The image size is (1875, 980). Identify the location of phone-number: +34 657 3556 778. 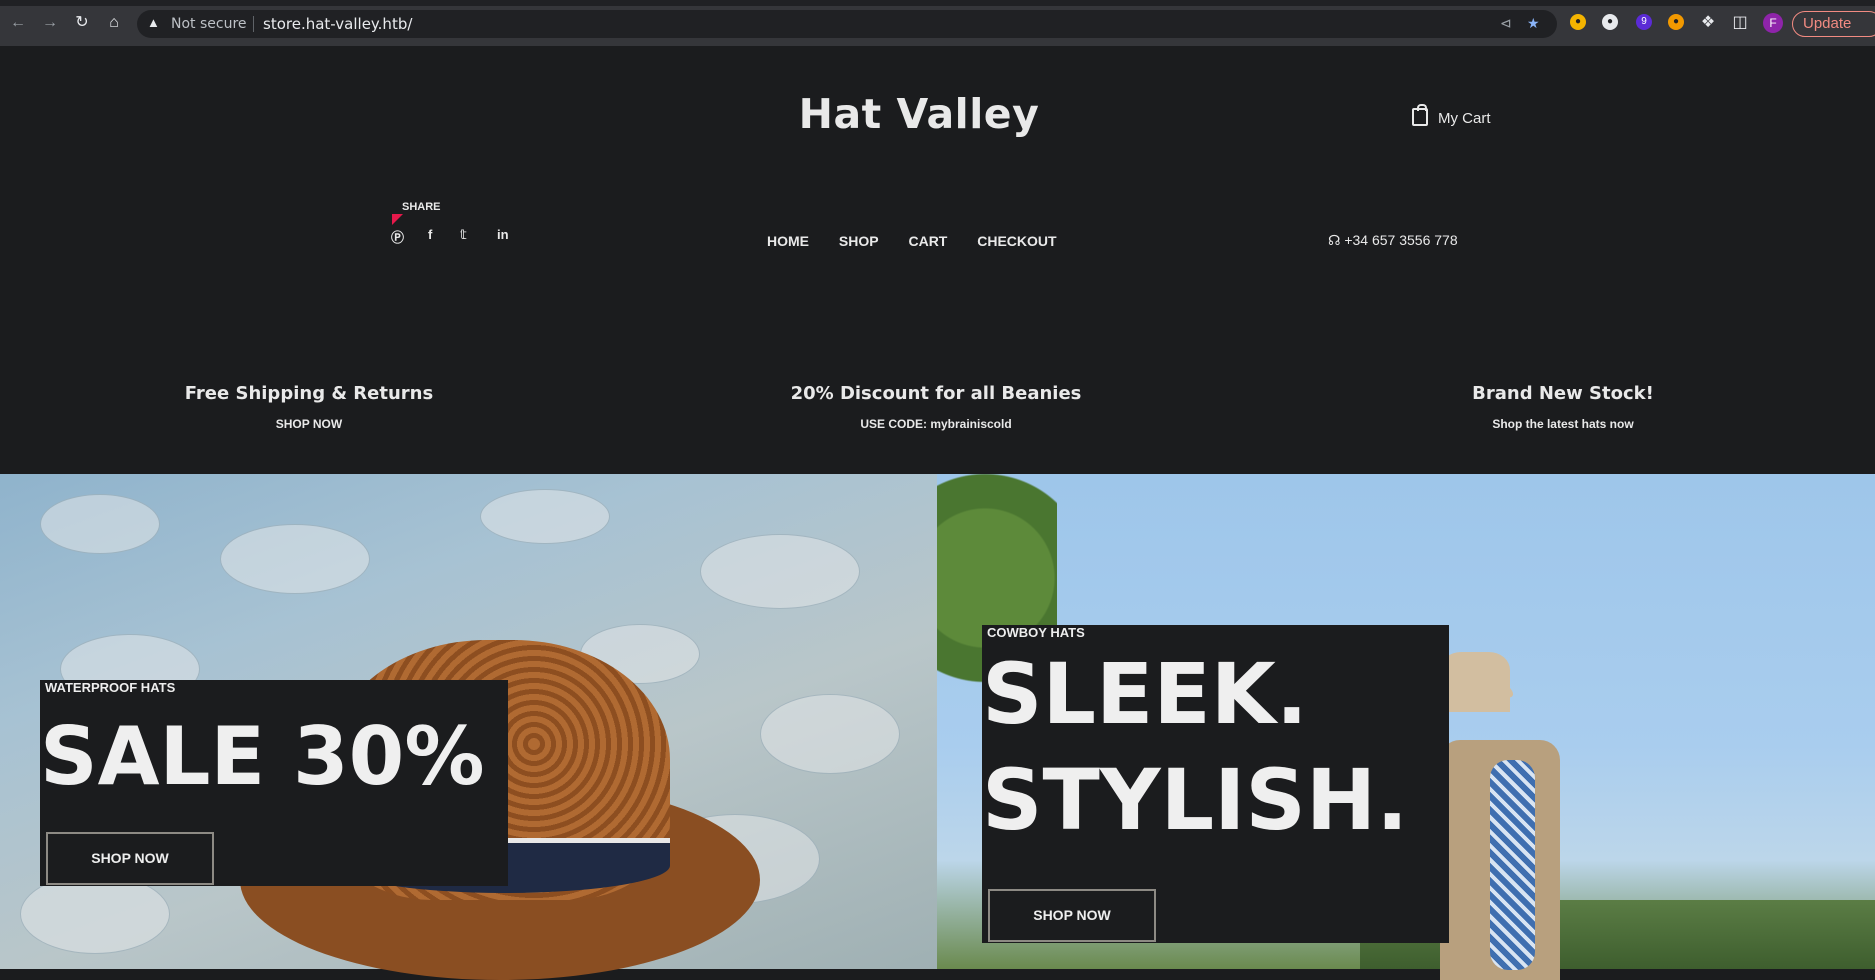
(1401, 240).